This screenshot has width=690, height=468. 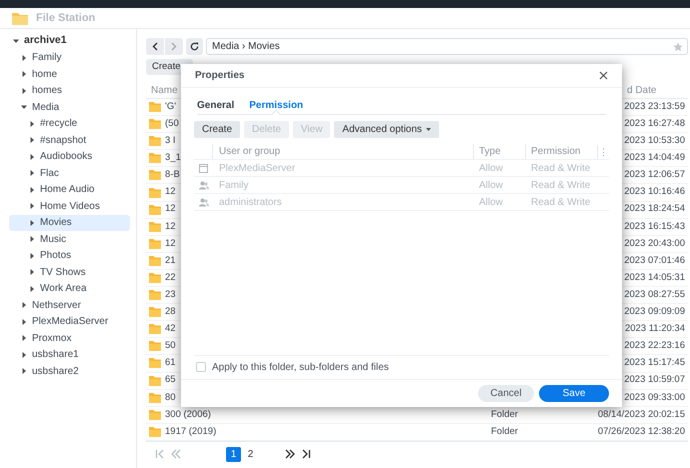 What do you see at coordinates (69, 190) in the screenshot?
I see `tree-item: Home Audio` at bounding box center [69, 190].